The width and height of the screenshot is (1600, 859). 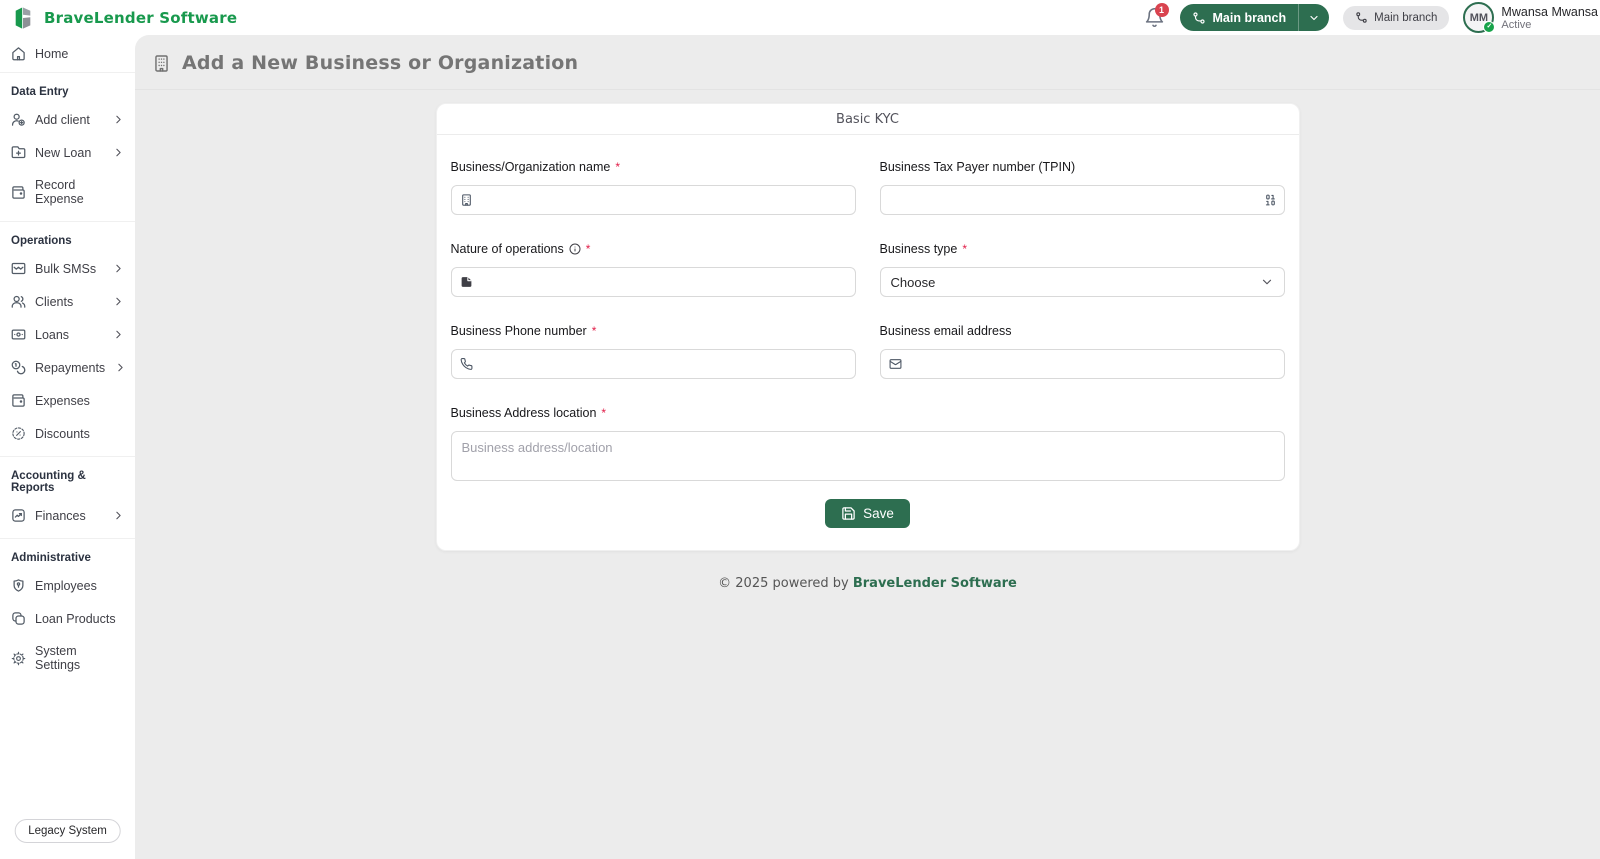 I want to click on sidebar-section-accounting: Accounting & Reports Finances, so click(x=67, y=498).